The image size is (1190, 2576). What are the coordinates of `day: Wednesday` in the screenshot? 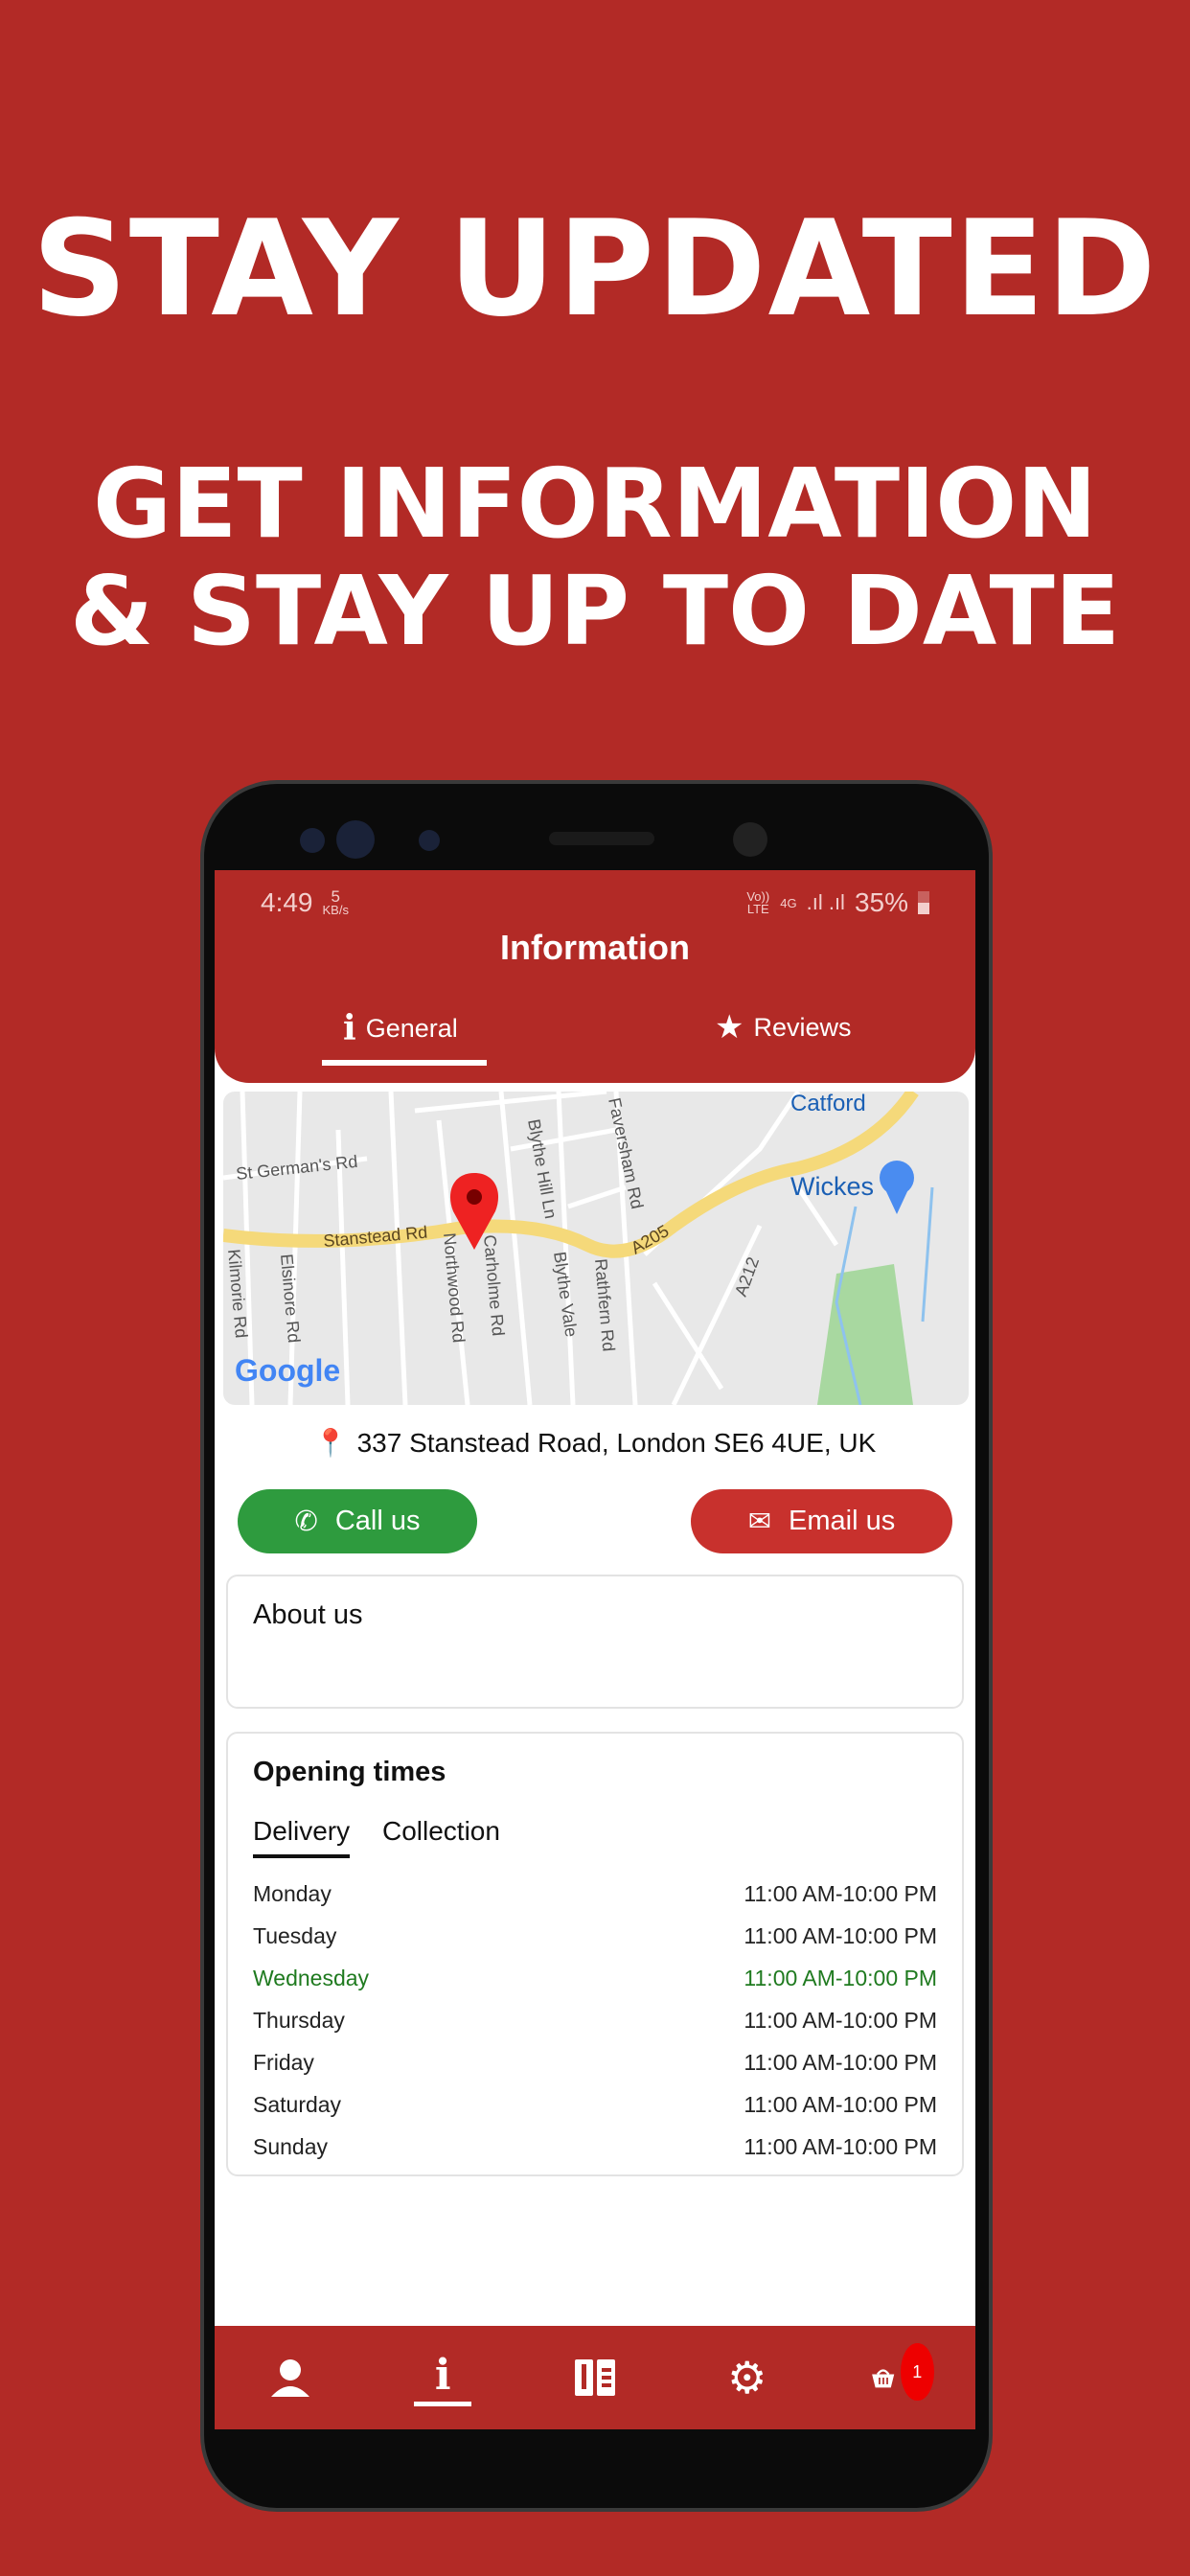 It's located at (311, 1978).